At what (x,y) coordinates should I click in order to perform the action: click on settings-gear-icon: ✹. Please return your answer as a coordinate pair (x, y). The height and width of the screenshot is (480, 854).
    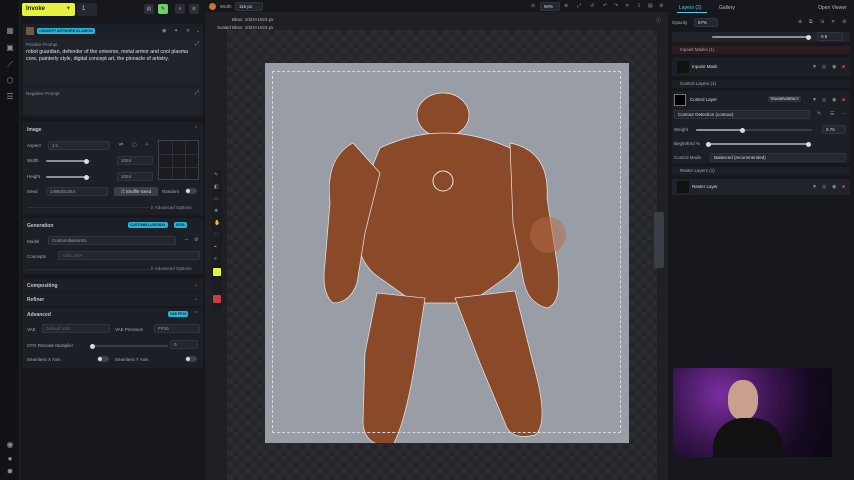
    Looking at the image, I should click on (10, 472).